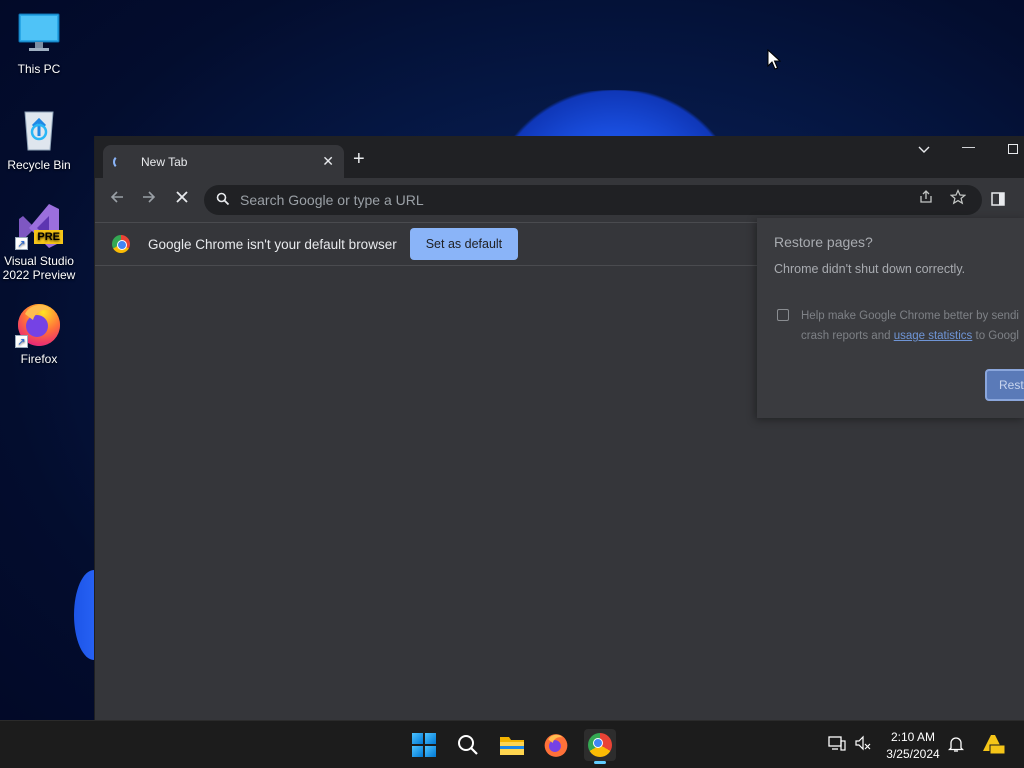 This screenshot has width=1024, height=768. I want to click on firefox-icon: ↗, so click(39, 324).